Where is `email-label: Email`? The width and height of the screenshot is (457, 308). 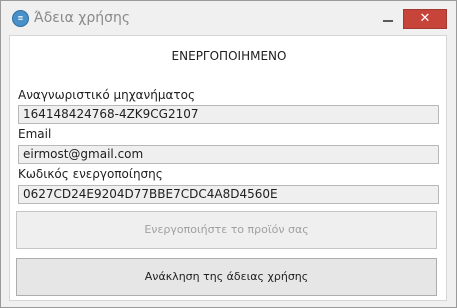
email-label: Email is located at coordinates (35, 134).